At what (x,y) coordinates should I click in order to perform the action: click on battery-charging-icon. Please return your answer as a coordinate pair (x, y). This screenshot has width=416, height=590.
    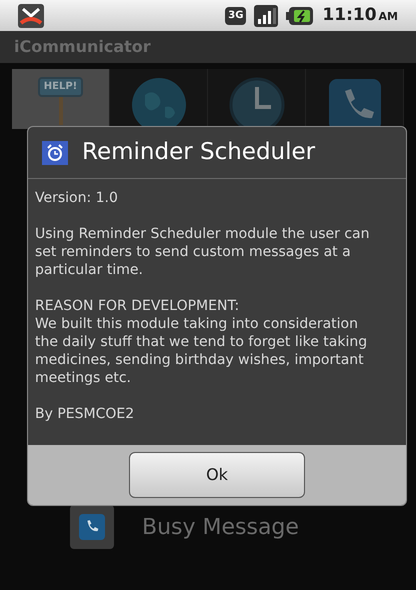
    Looking at the image, I should click on (300, 16).